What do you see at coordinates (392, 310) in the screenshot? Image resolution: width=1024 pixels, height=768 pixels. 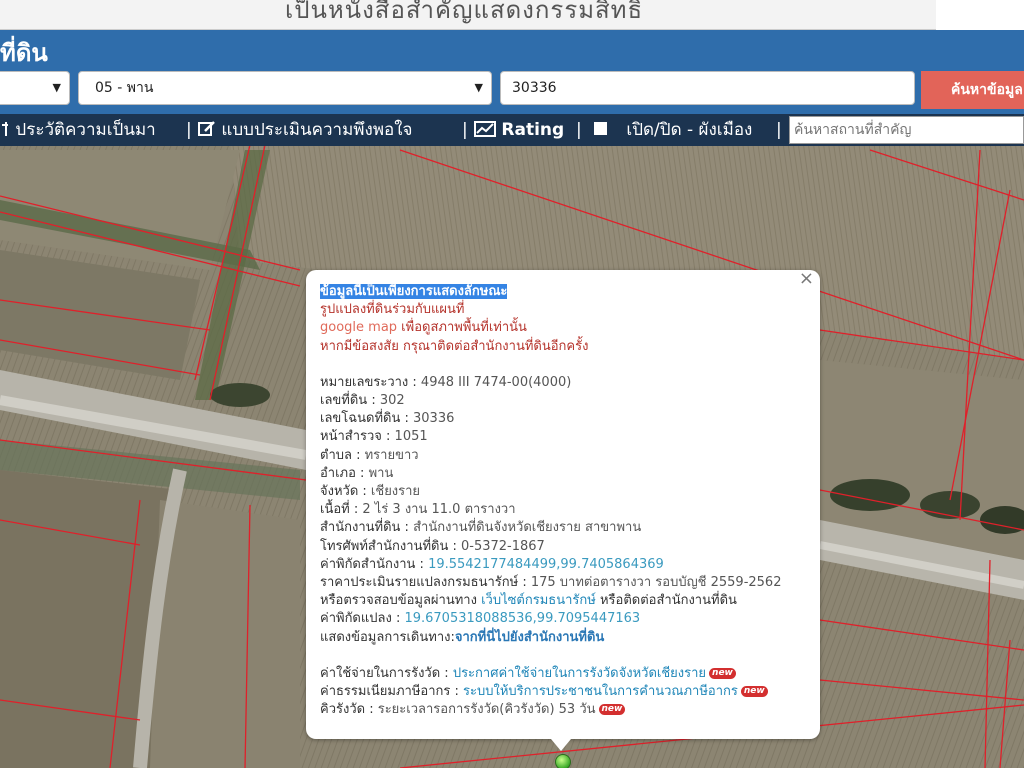 I see `notice-line-1: รูปแปลงที่ดินร่วมกับแผนที่` at bounding box center [392, 310].